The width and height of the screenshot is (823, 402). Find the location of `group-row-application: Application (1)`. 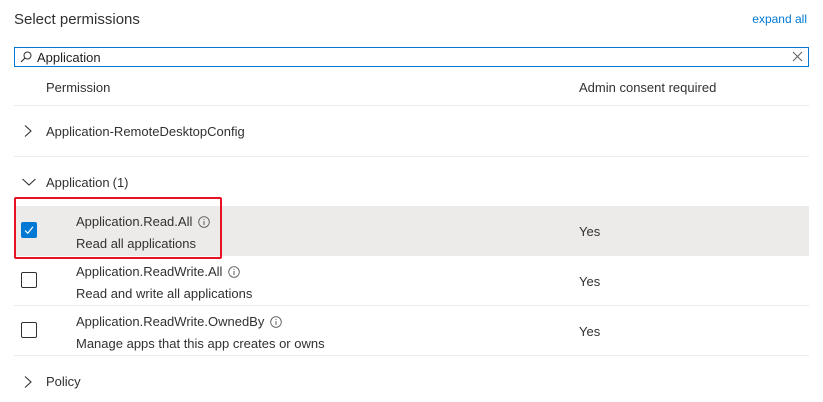

group-row-application: Application (1) is located at coordinates (411, 181).